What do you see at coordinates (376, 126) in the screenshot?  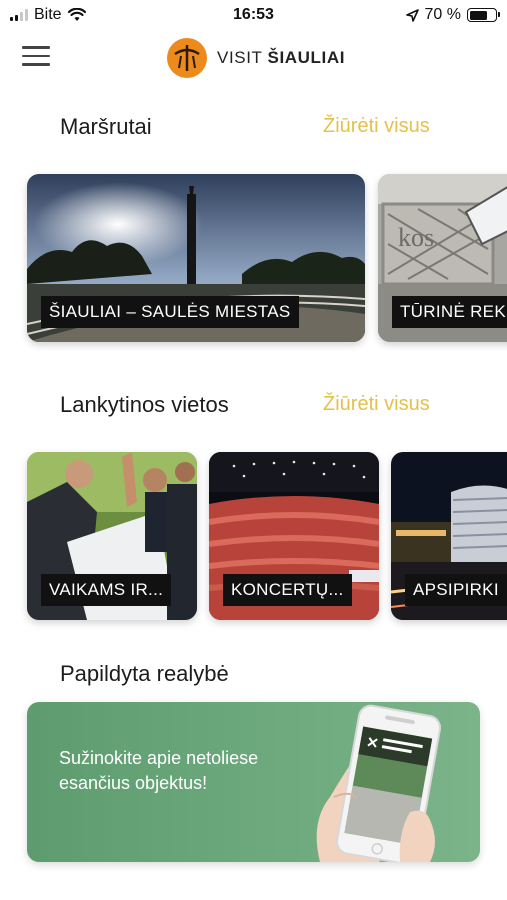 I see `routes-see-all-link: Žiūrėti visus` at bounding box center [376, 126].